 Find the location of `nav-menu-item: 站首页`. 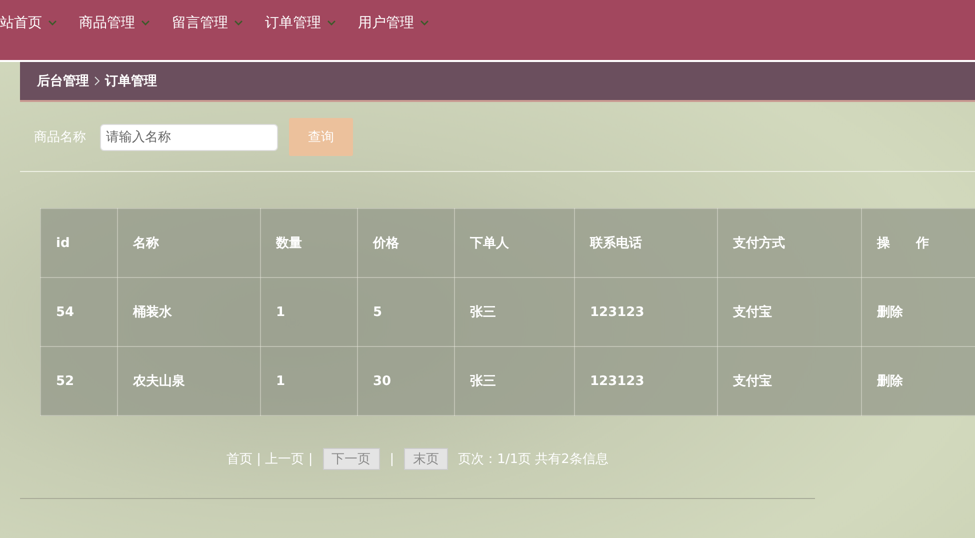

nav-menu-item: 站首页 is located at coordinates (28, 23).